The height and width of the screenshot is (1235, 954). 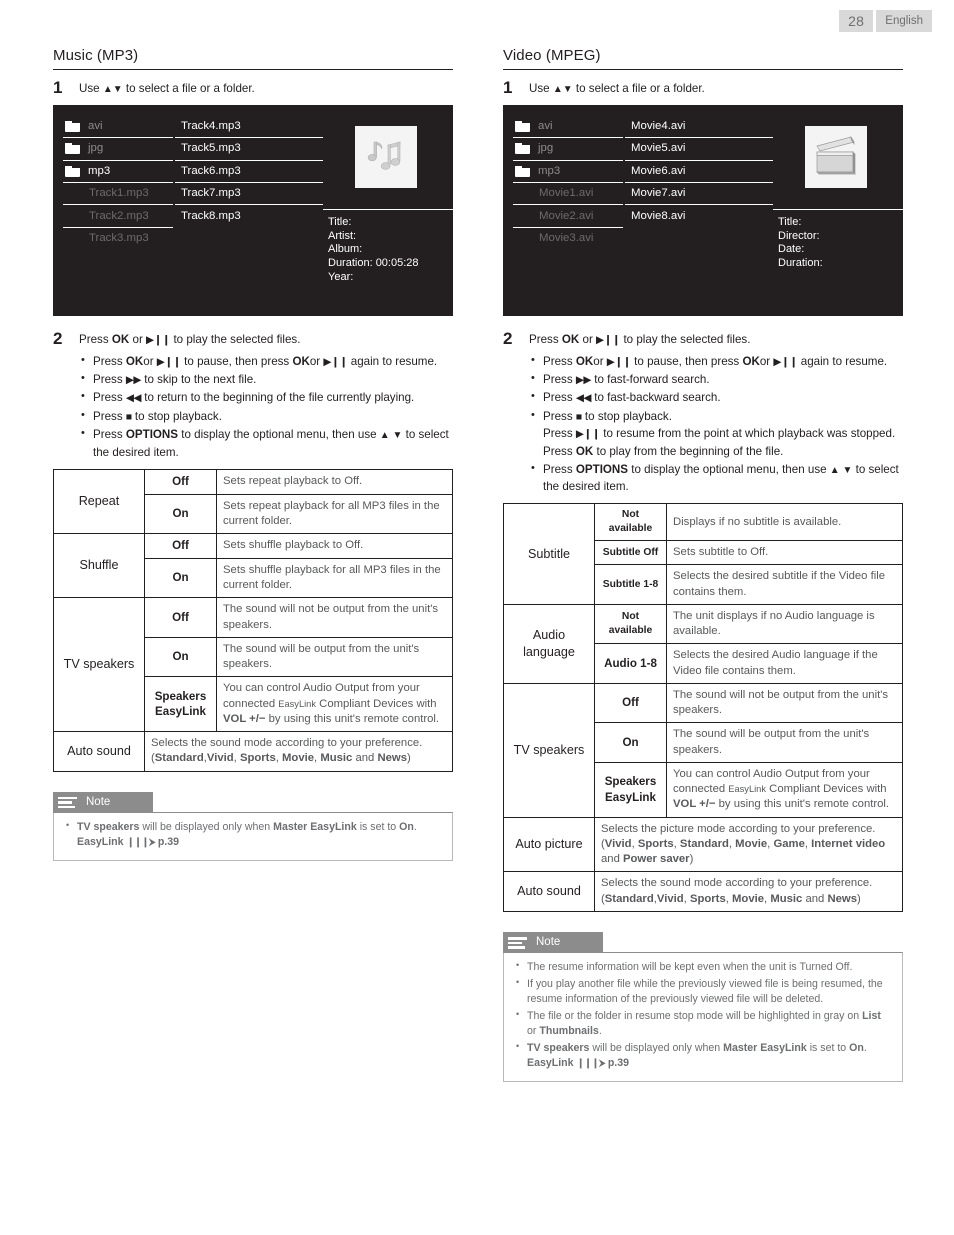 I want to click on file-label: Track5.mp3, so click(x=211, y=148).